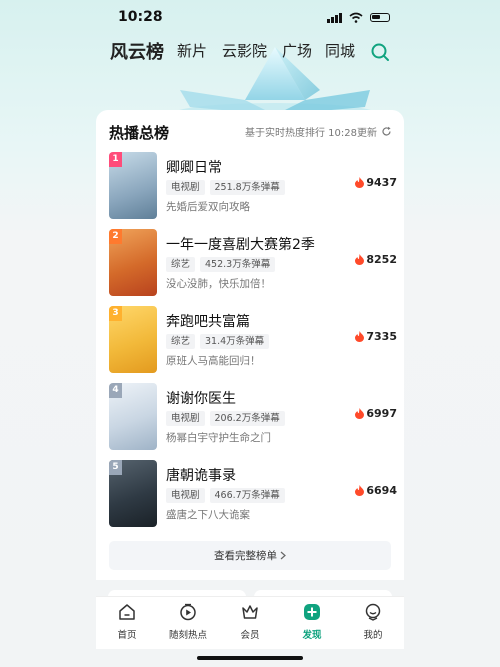  Describe the element at coordinates (188, 612) in the screenshot. I see `play-icon` at that location.